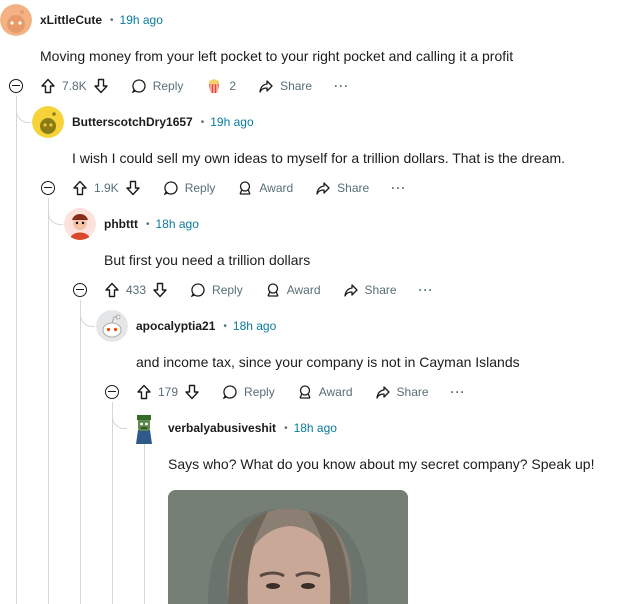 This screenshot has height=604, width=620. I want to click on comment-author: verbalyabusiveshit, so click(222, 428).